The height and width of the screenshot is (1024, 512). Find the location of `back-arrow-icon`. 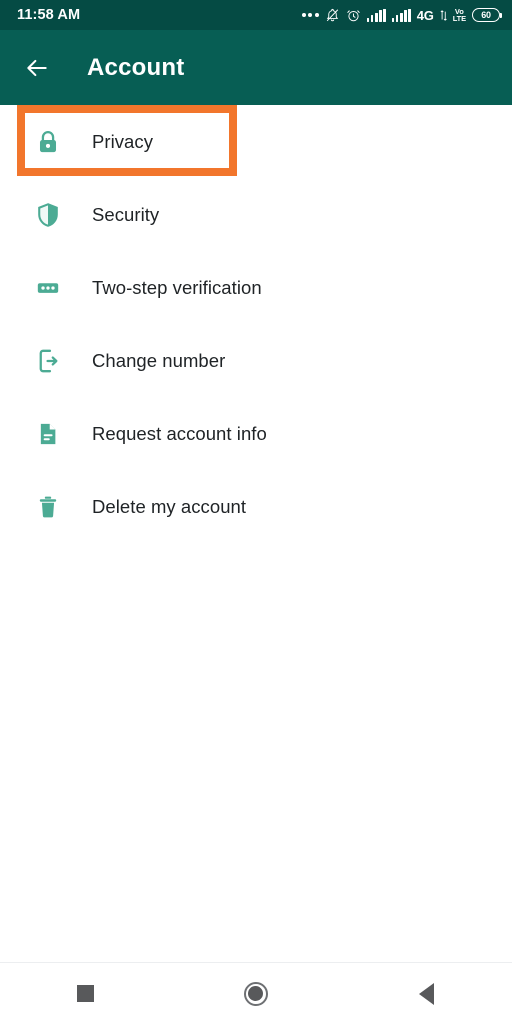

back-arrow-icon is located at coordinates (37, 68).